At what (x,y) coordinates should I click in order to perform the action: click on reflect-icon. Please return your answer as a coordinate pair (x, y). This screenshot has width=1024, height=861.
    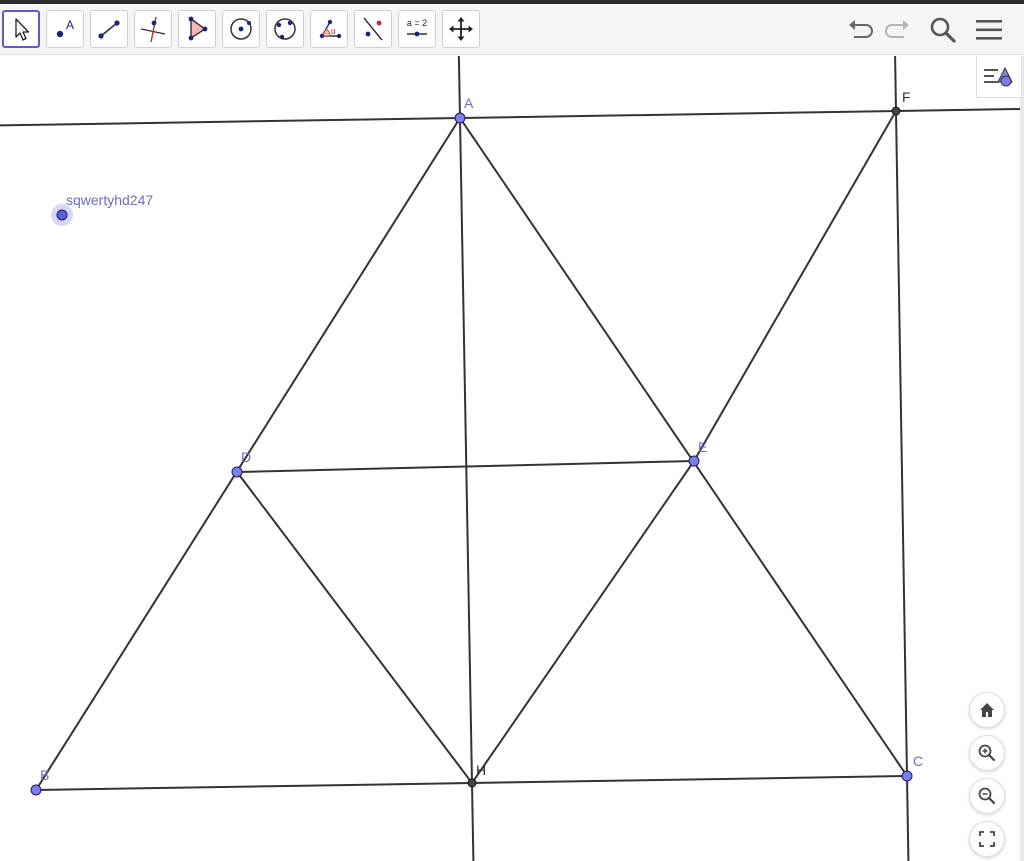
    Looking at the image, I should click on (373, 29).